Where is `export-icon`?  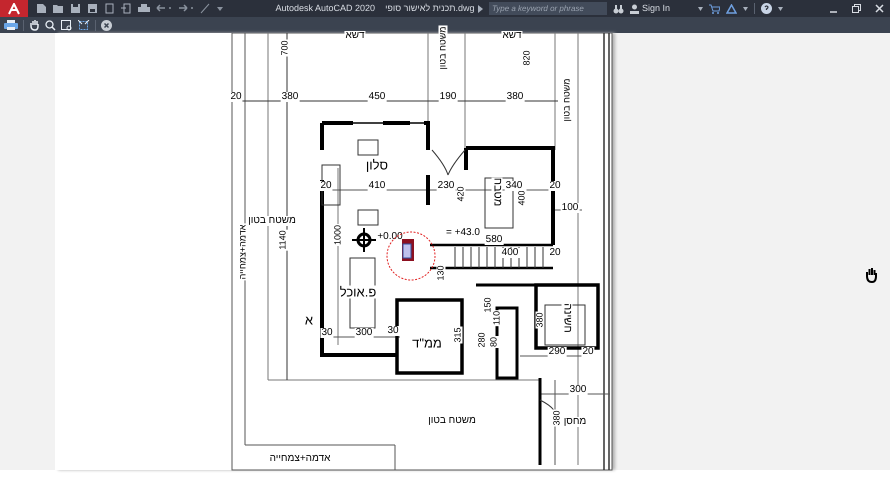
export-icon is located at coordinates (126, 8).